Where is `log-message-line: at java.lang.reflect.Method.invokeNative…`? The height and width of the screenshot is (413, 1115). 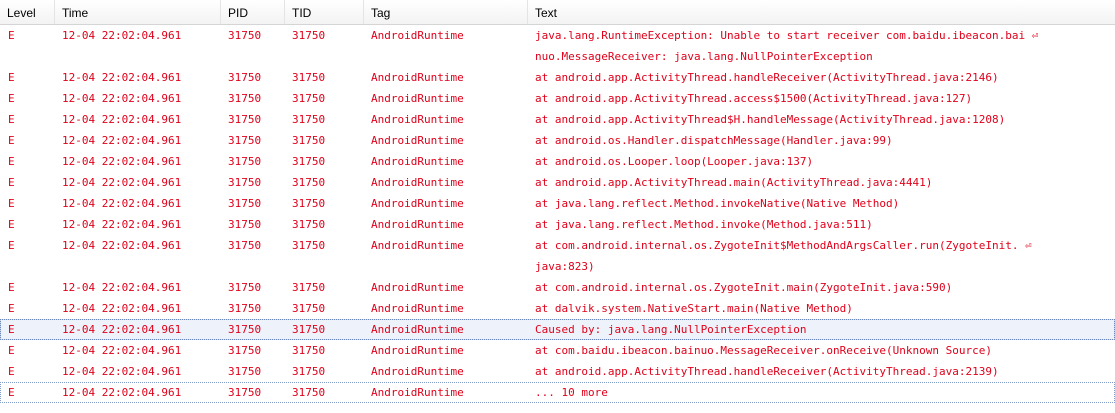 log-message-line: at java.lang.reflect.Method.invokeNative… is located at coordinates (717, 203).